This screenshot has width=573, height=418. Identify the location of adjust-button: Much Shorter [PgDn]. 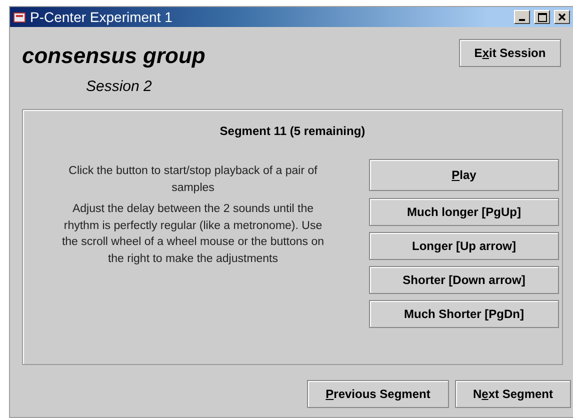
(464, 314).